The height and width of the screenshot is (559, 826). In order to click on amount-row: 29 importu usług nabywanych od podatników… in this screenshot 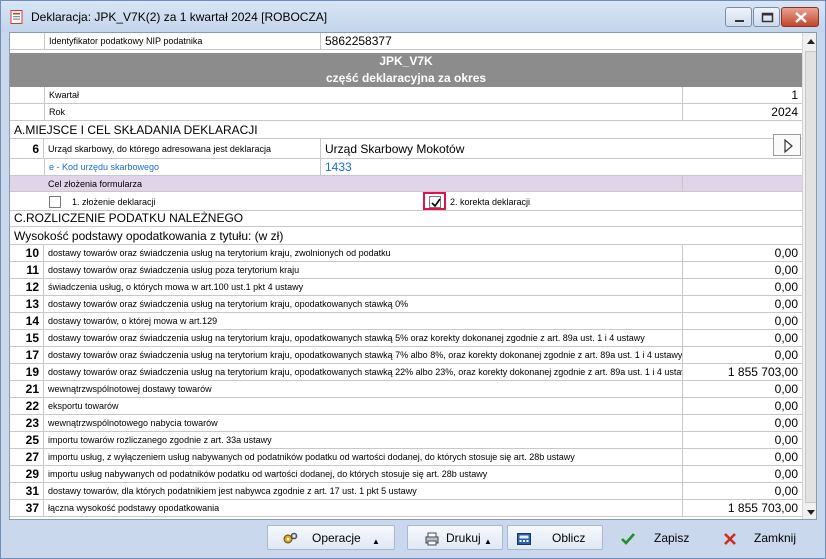, I will do `click(406, 474)`.